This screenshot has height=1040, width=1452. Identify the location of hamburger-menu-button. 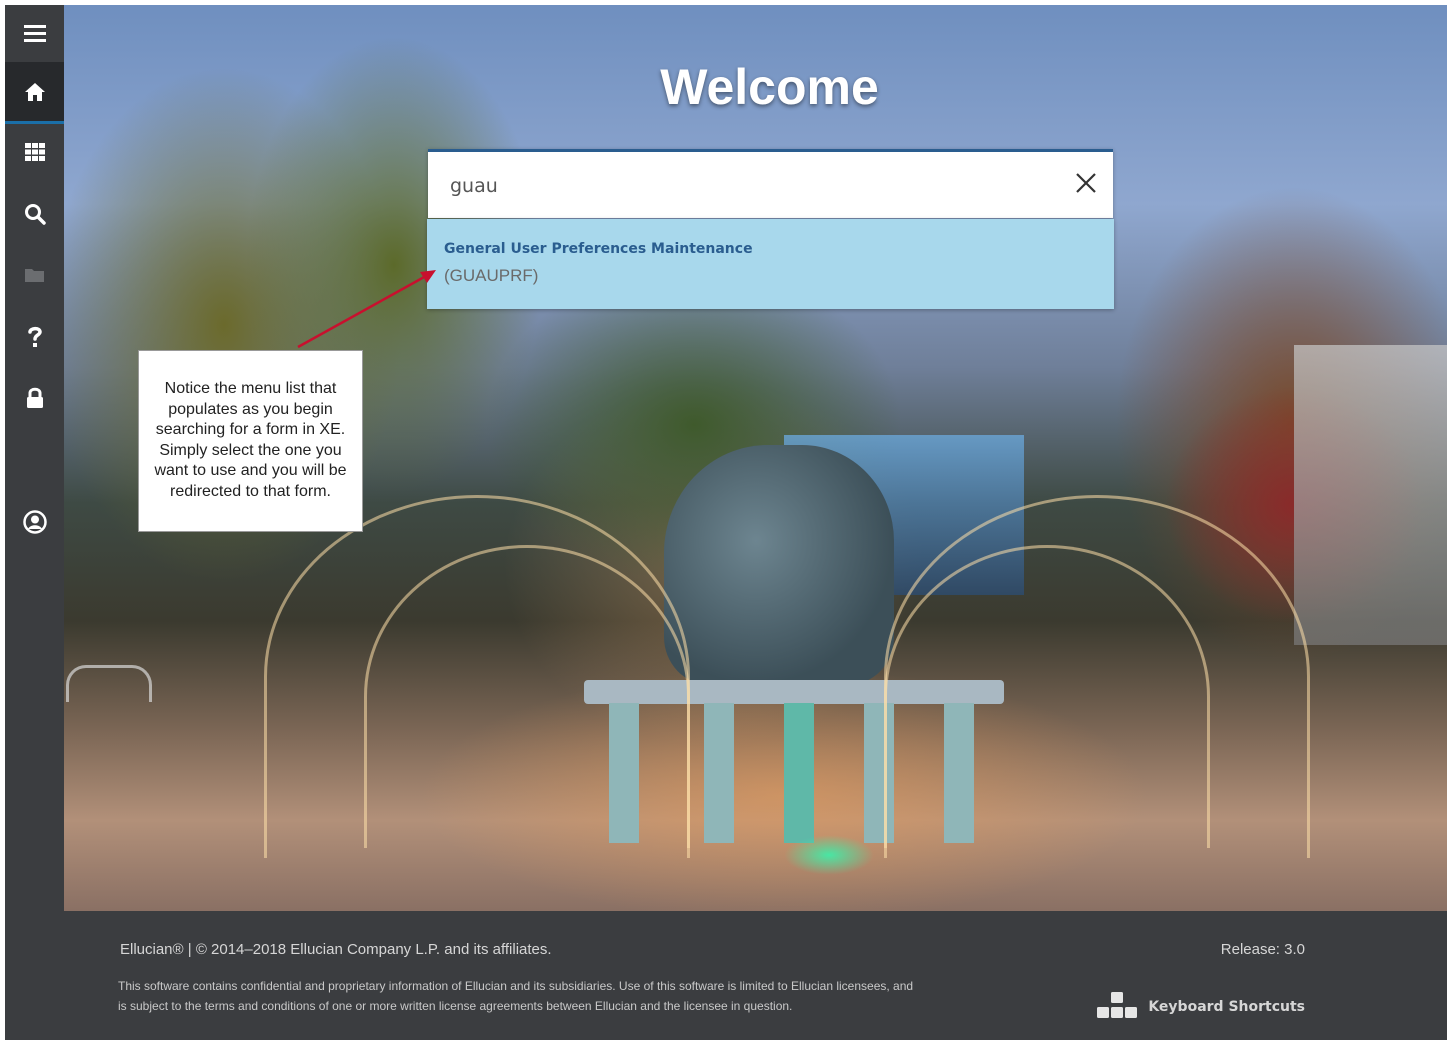
(34, 33).